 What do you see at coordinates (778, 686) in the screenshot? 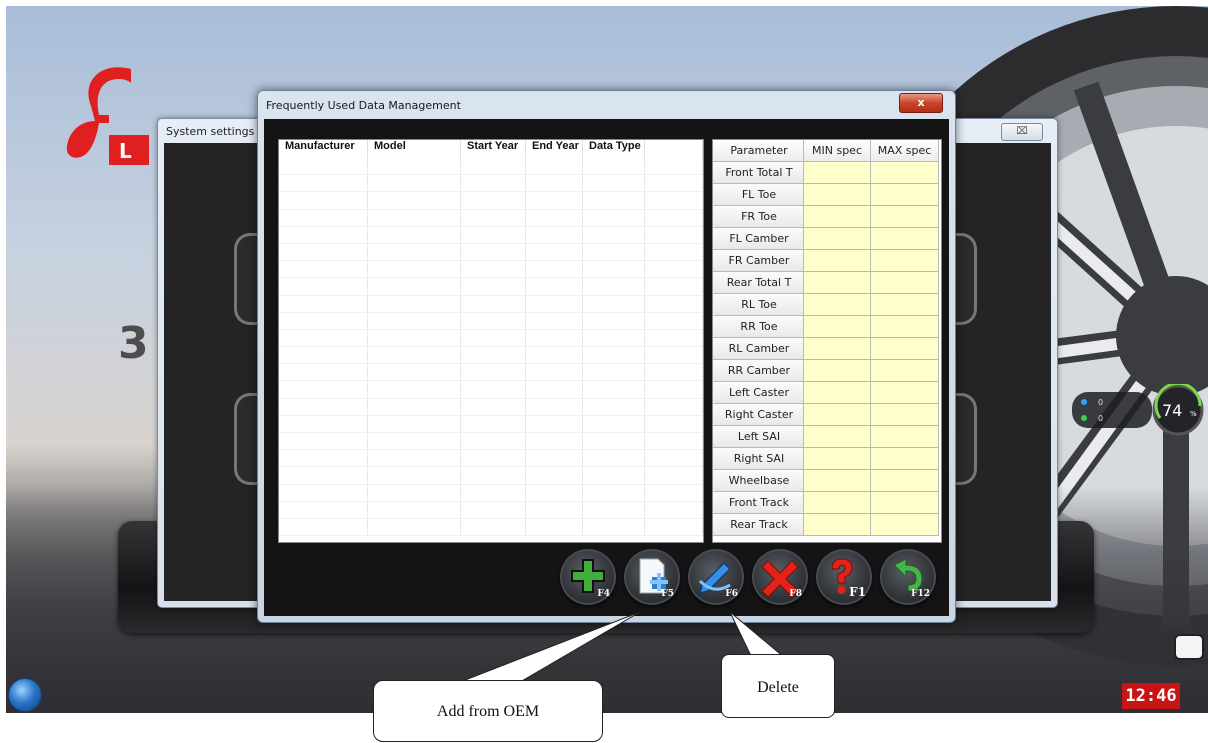
I see `callout-delete: Delete` at bounding box center [778, 686].